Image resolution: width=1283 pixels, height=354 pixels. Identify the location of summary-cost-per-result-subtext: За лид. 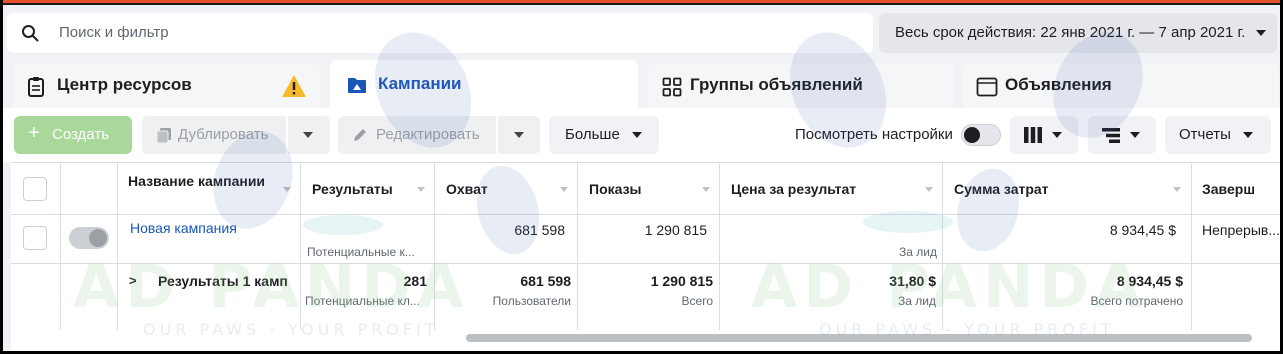
(917, 301).